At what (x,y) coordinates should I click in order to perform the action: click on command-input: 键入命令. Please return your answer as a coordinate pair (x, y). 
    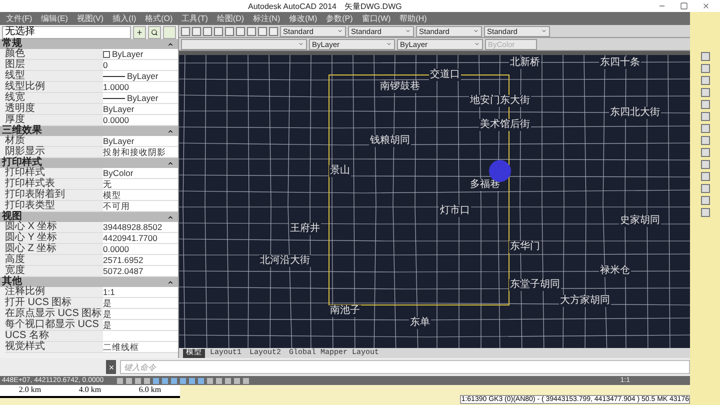
    Looking at the image, I should click on (405, 367).